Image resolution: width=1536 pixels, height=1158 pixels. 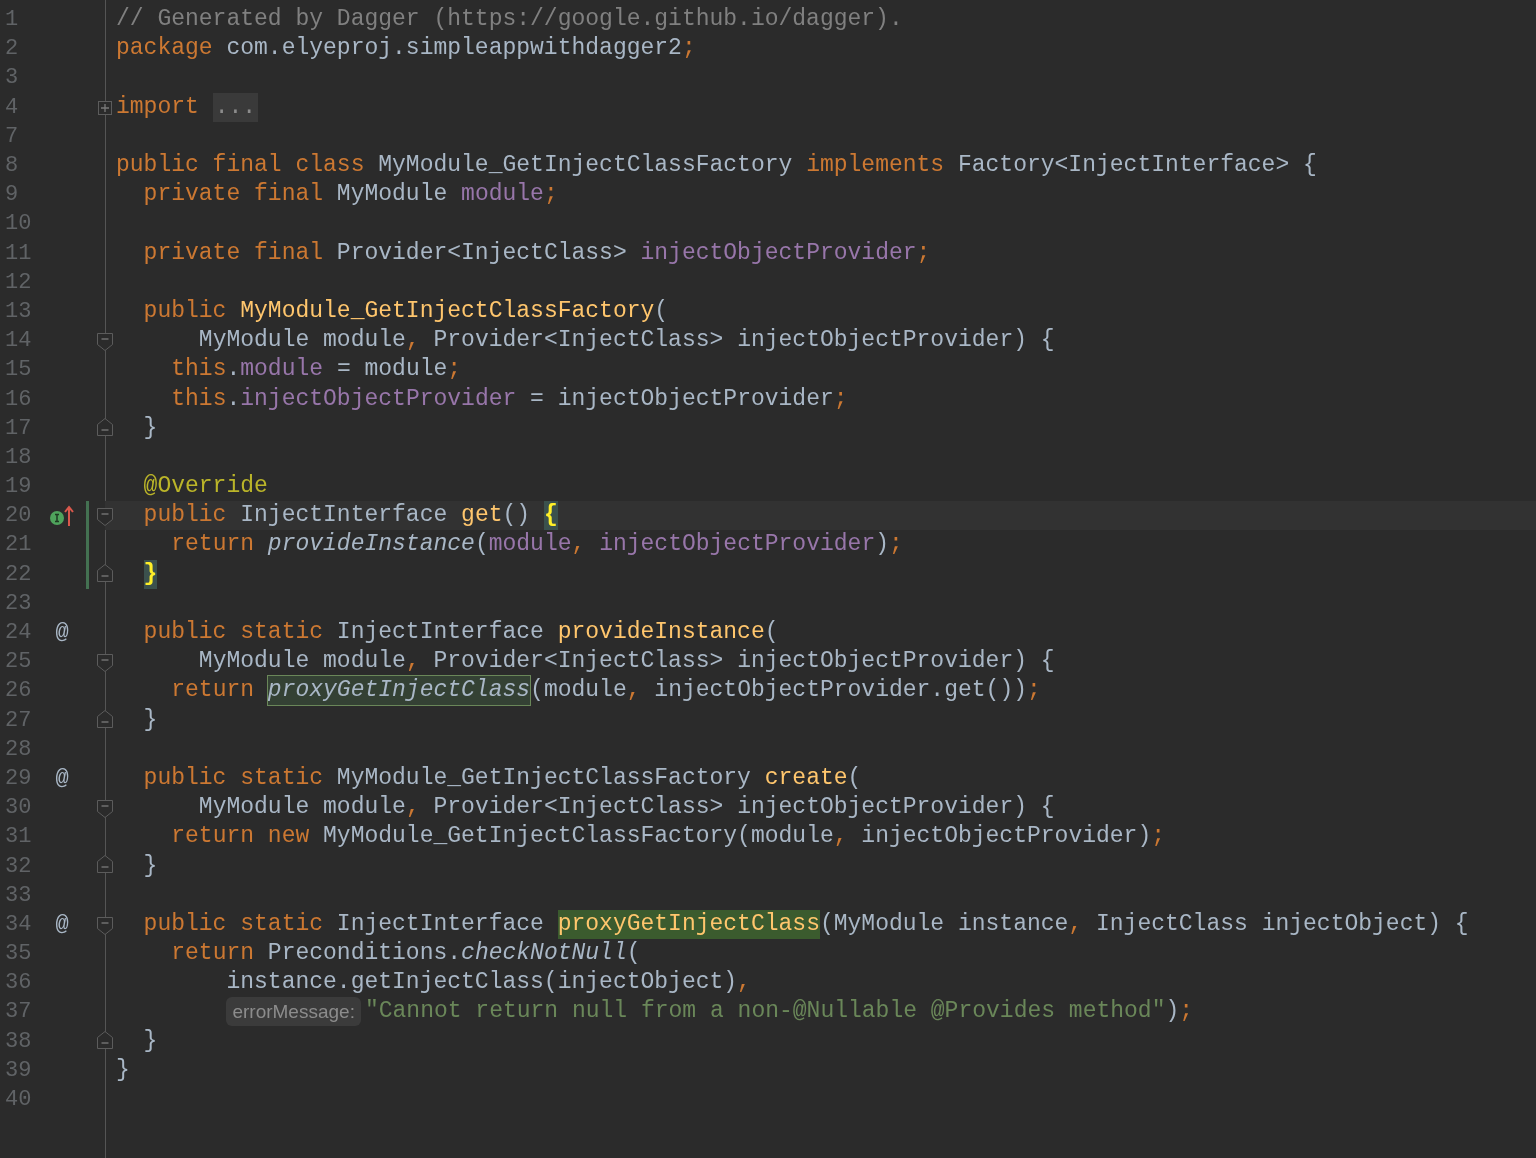 What do you see at coordinates (18, 691) in the screenshot?
I see `line-number: 26` at bounding box center [18, 691].